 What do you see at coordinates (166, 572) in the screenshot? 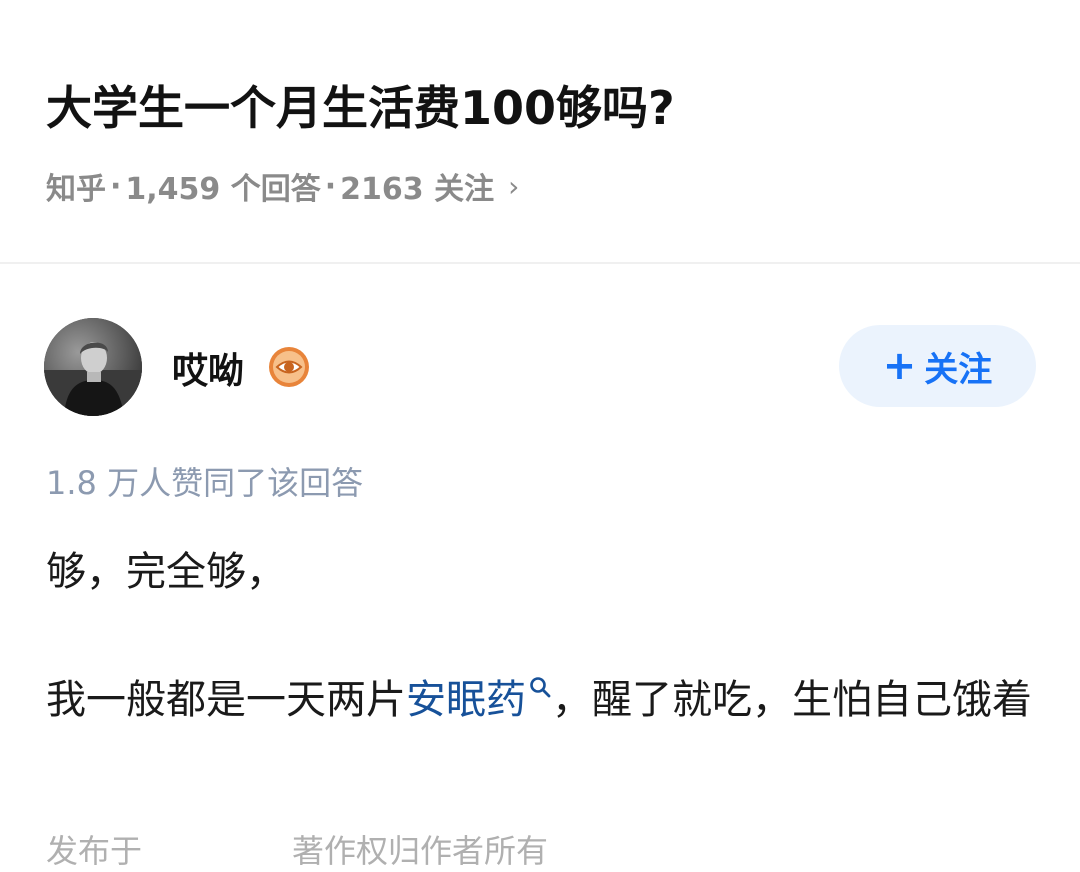
I see `answer-paragraph: 够，完全够，` at bounding box center [166, 572].